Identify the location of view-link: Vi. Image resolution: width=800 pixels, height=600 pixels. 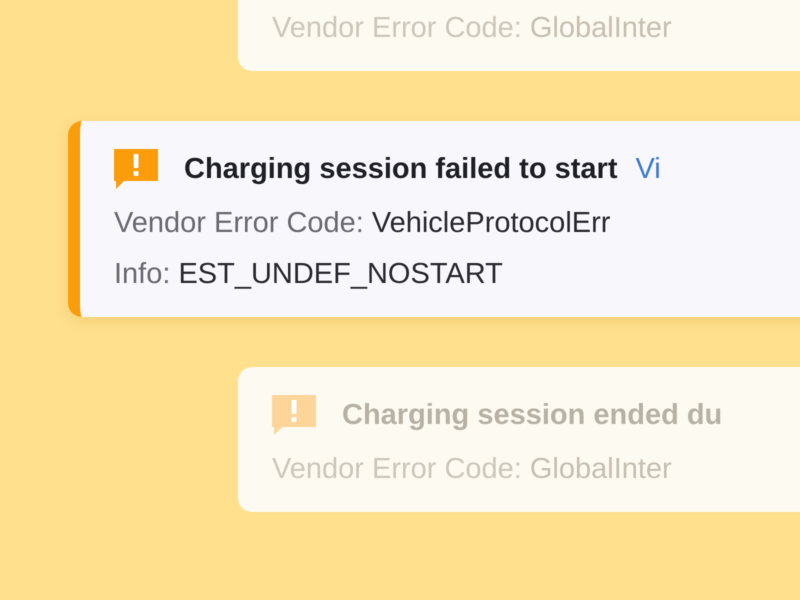
(648, 169).